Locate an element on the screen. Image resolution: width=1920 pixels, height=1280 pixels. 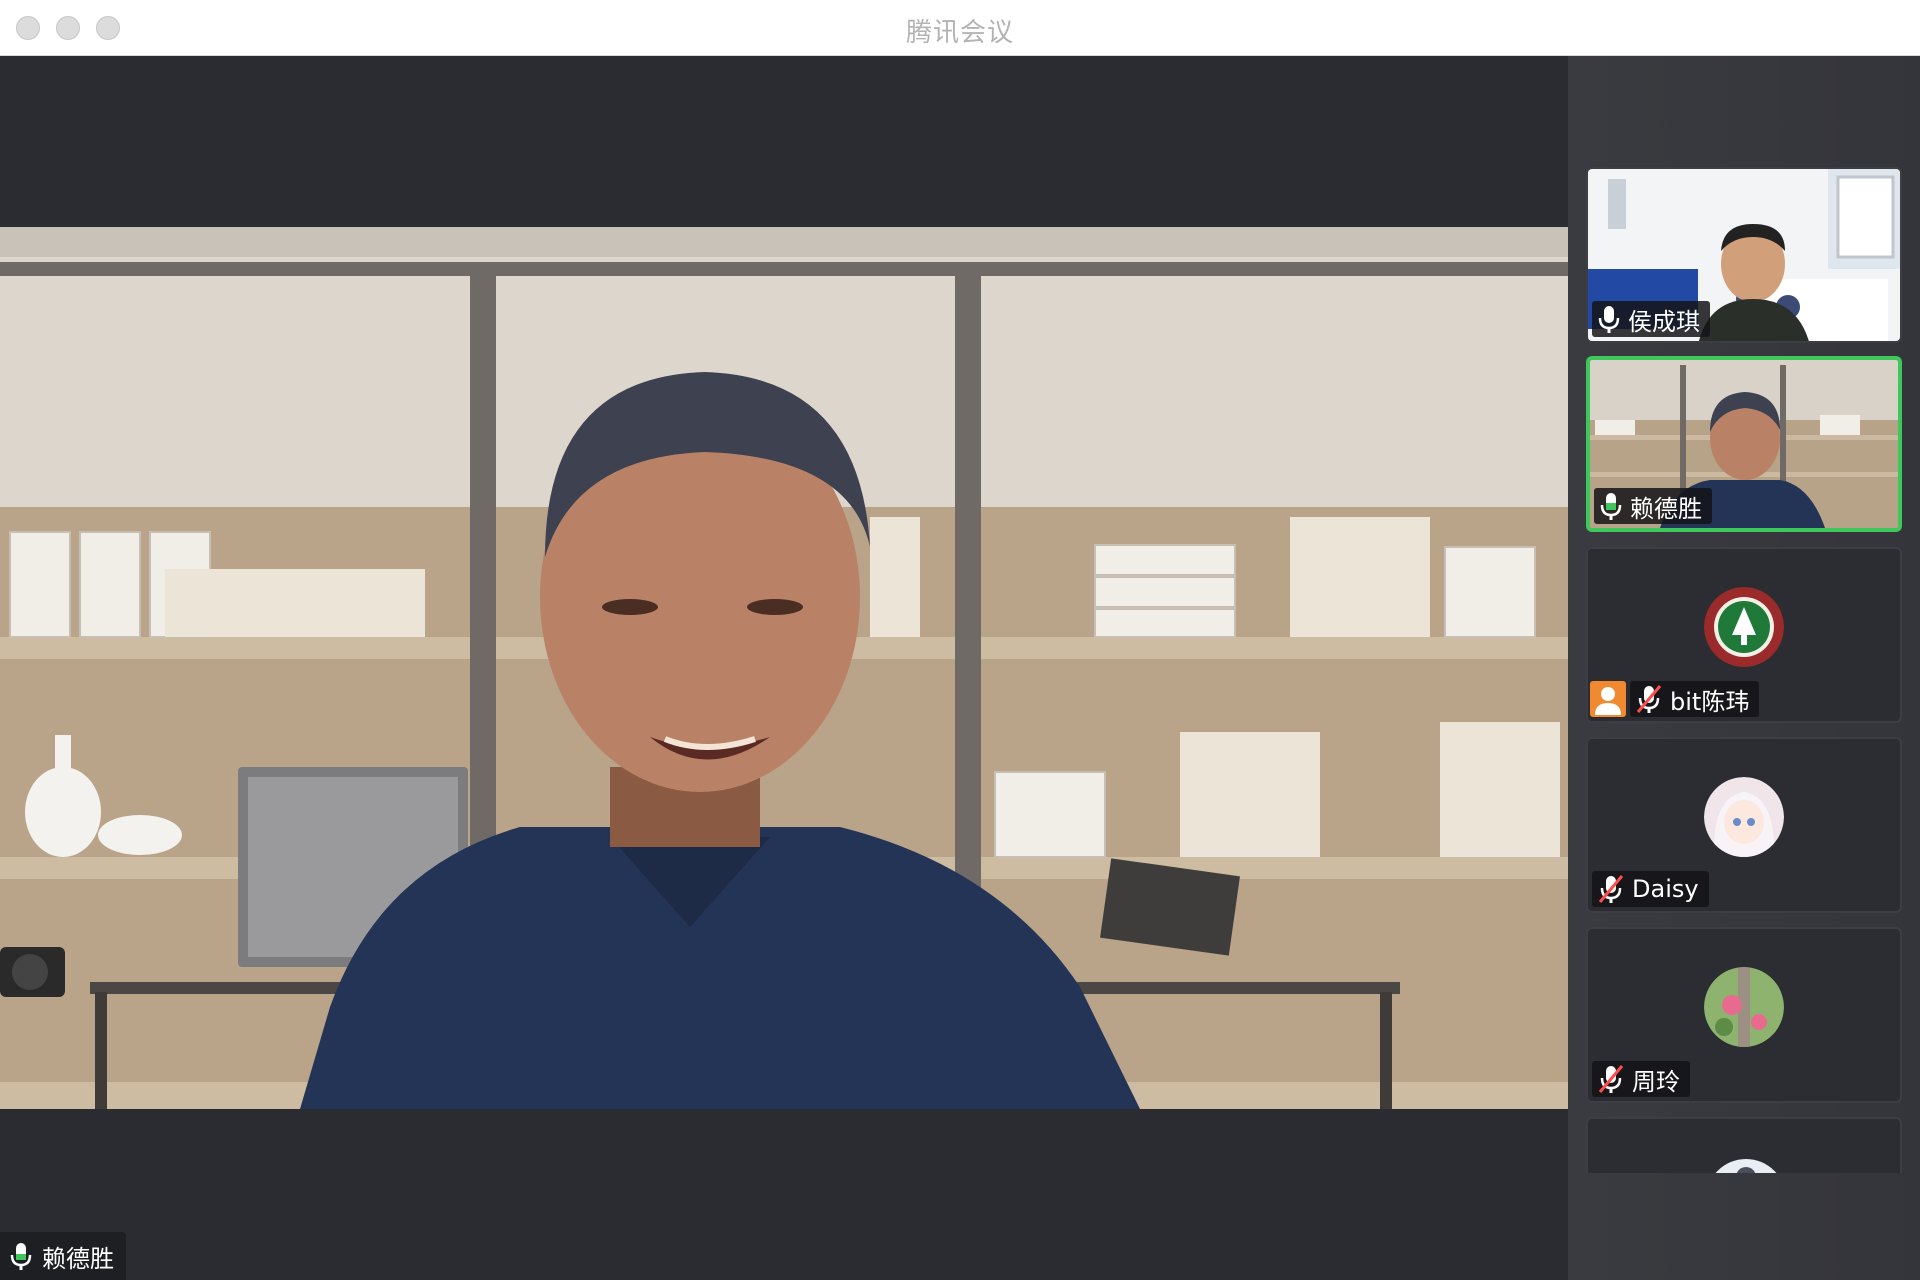
flower-avatar-icon is located at coordinates (1744, 1007).